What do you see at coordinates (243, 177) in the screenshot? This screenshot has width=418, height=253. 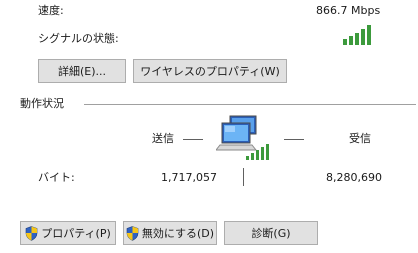 I see `bytes-divider` at bounding box center [243, 177].